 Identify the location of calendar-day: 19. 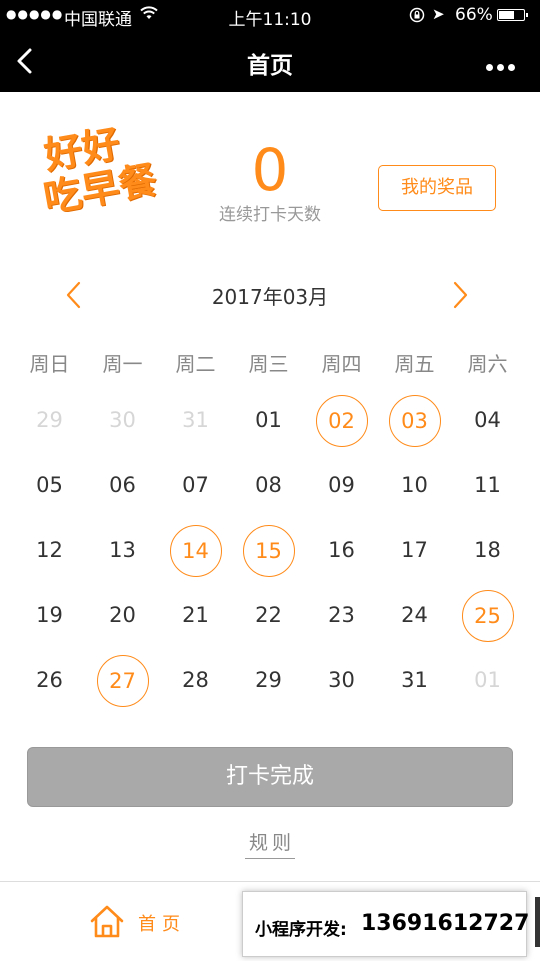
(49, 615).